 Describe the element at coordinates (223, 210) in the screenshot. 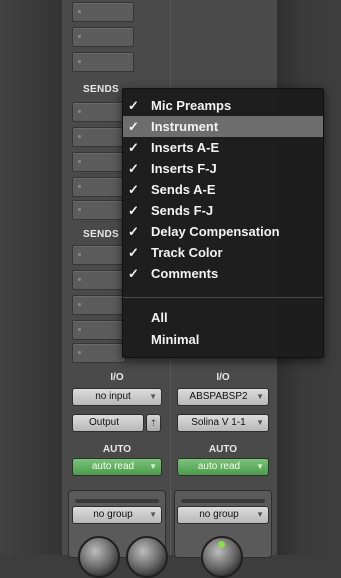

I see `menu-item-sends-f-j: ✓ Sends F-J` at that location.